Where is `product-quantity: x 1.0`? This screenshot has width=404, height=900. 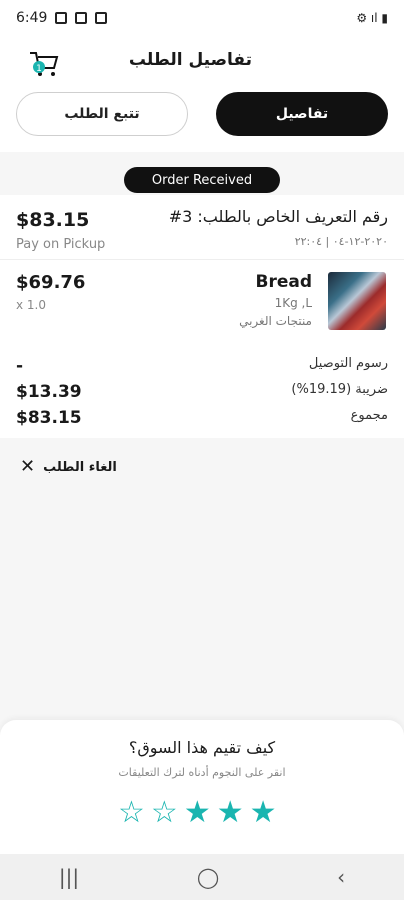 product-quantity: x 1.0 is located at coordinates (31, 305).